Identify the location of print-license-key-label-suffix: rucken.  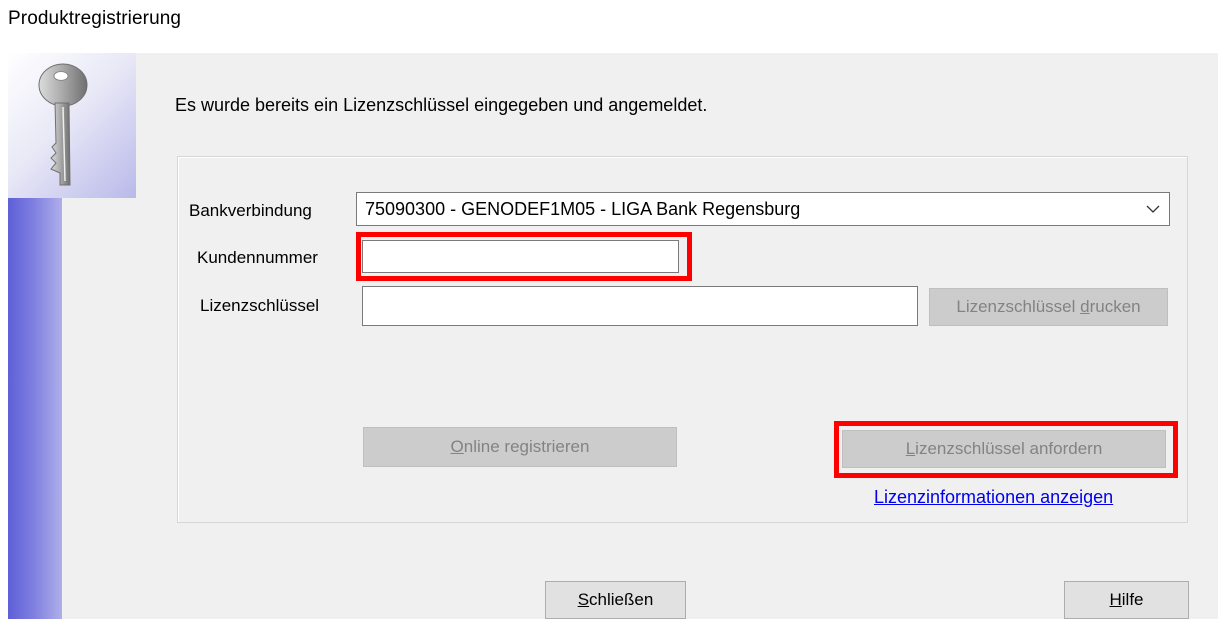
(1115, 306).